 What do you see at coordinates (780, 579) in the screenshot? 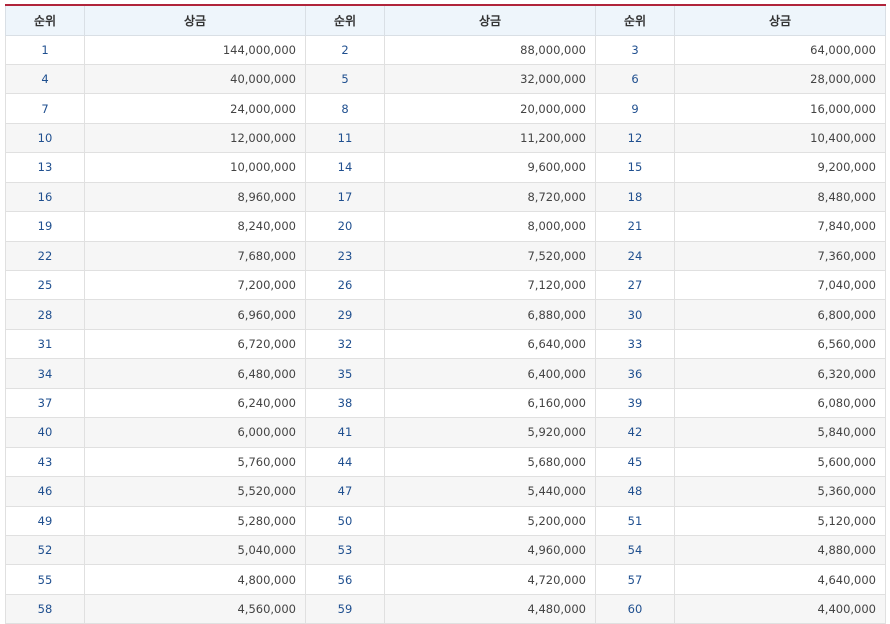
I see `prize-cell: 4,640,000` at bounding box center [780, 579].